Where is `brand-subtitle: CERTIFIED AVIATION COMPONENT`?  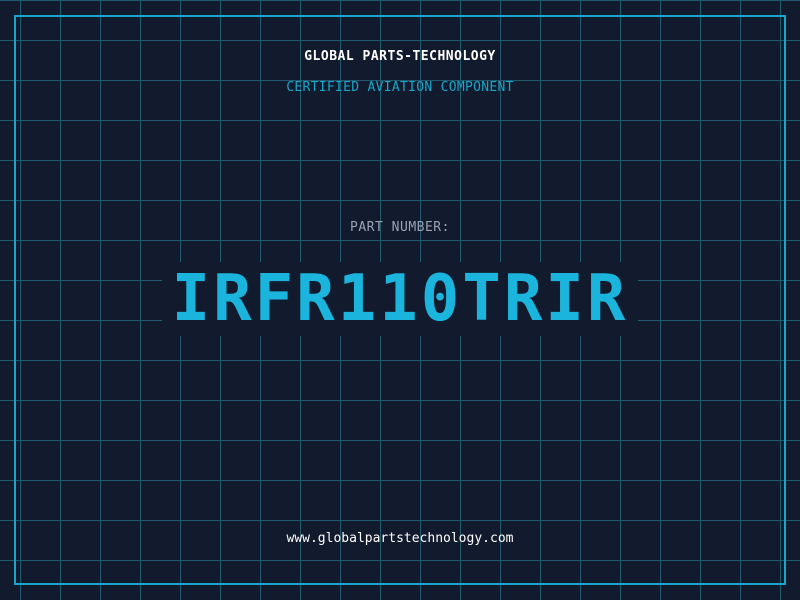 brand-subtitle: CERTIFIED AVIATION COMPONENT is located at coordinates (400, 87).